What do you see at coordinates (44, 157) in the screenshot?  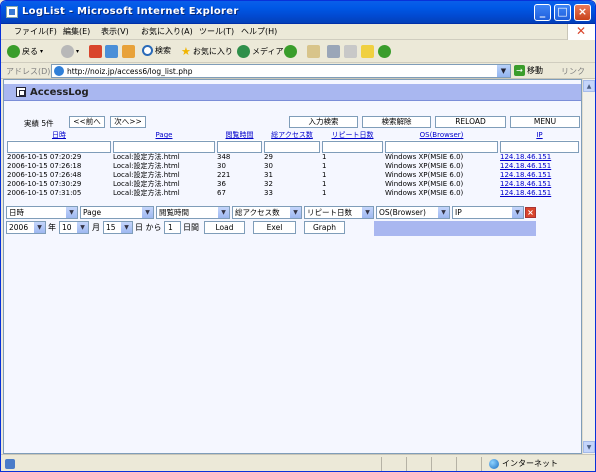 I see `cell-datetime: 2006-10-15 07:20:29` at bounding box center [44, 157].